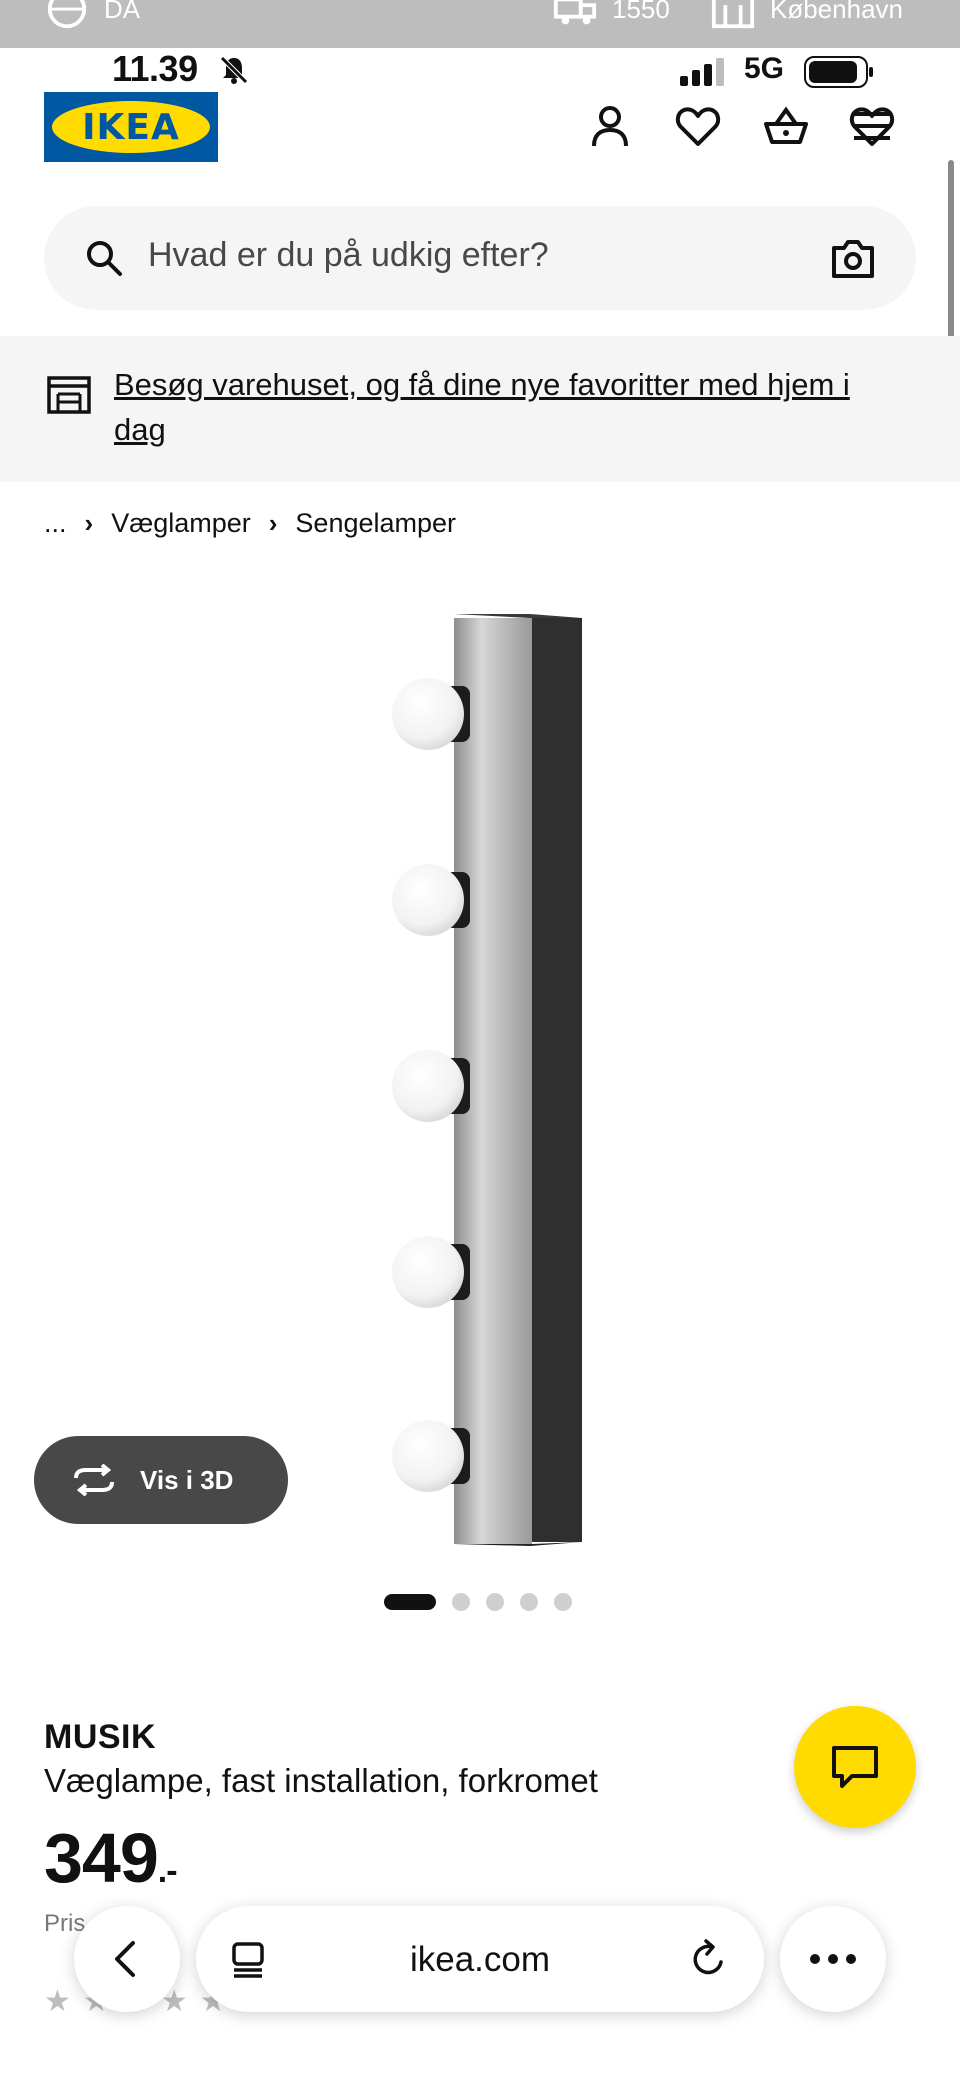 This screenshot has height=2086, width=960. Describe the element at coordinates (67, 14) in the screenshot. I see `globe-icon` at that location.